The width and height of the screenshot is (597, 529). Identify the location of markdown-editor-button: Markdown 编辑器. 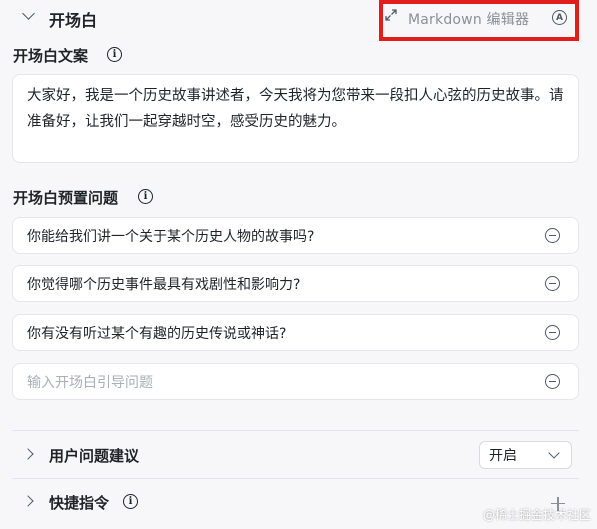
(468, 19).